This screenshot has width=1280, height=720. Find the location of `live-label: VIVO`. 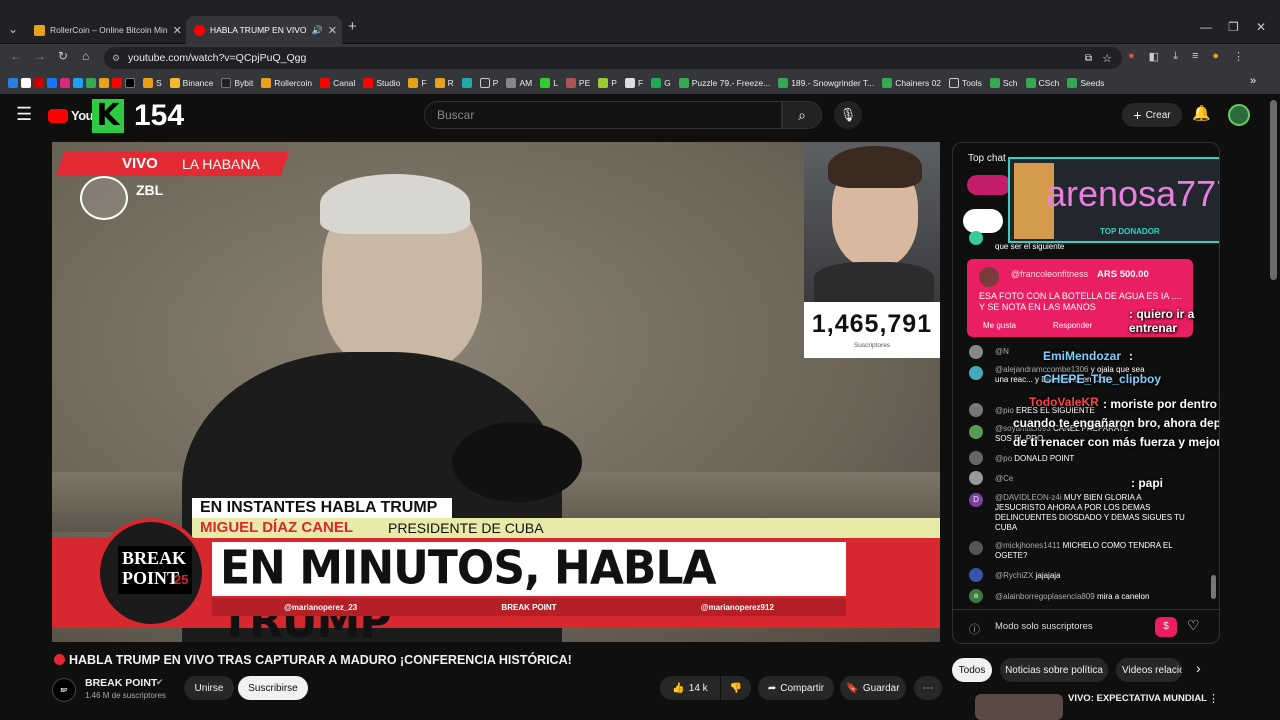

live-label: VIVO is located at coordinates (140, 163).